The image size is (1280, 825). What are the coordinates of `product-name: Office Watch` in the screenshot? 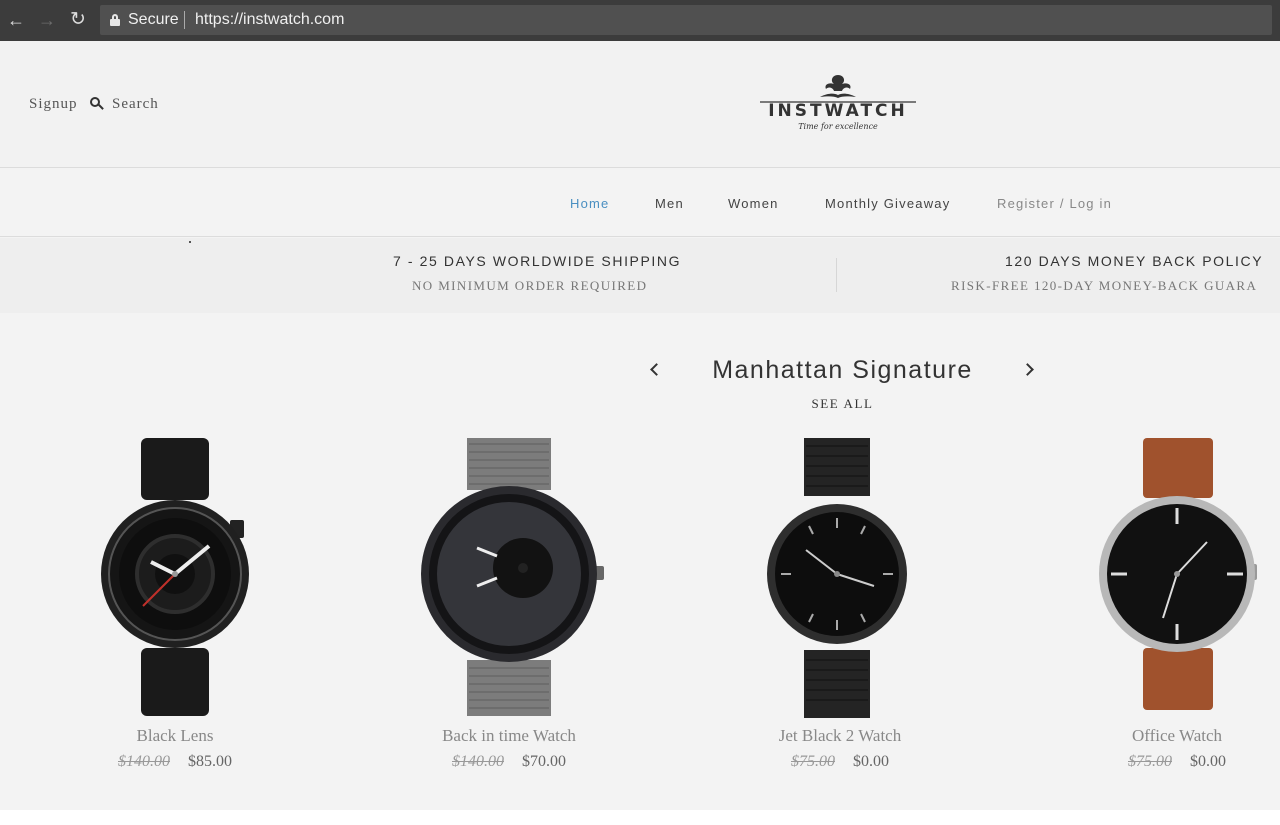 It's located at (1163, 736).